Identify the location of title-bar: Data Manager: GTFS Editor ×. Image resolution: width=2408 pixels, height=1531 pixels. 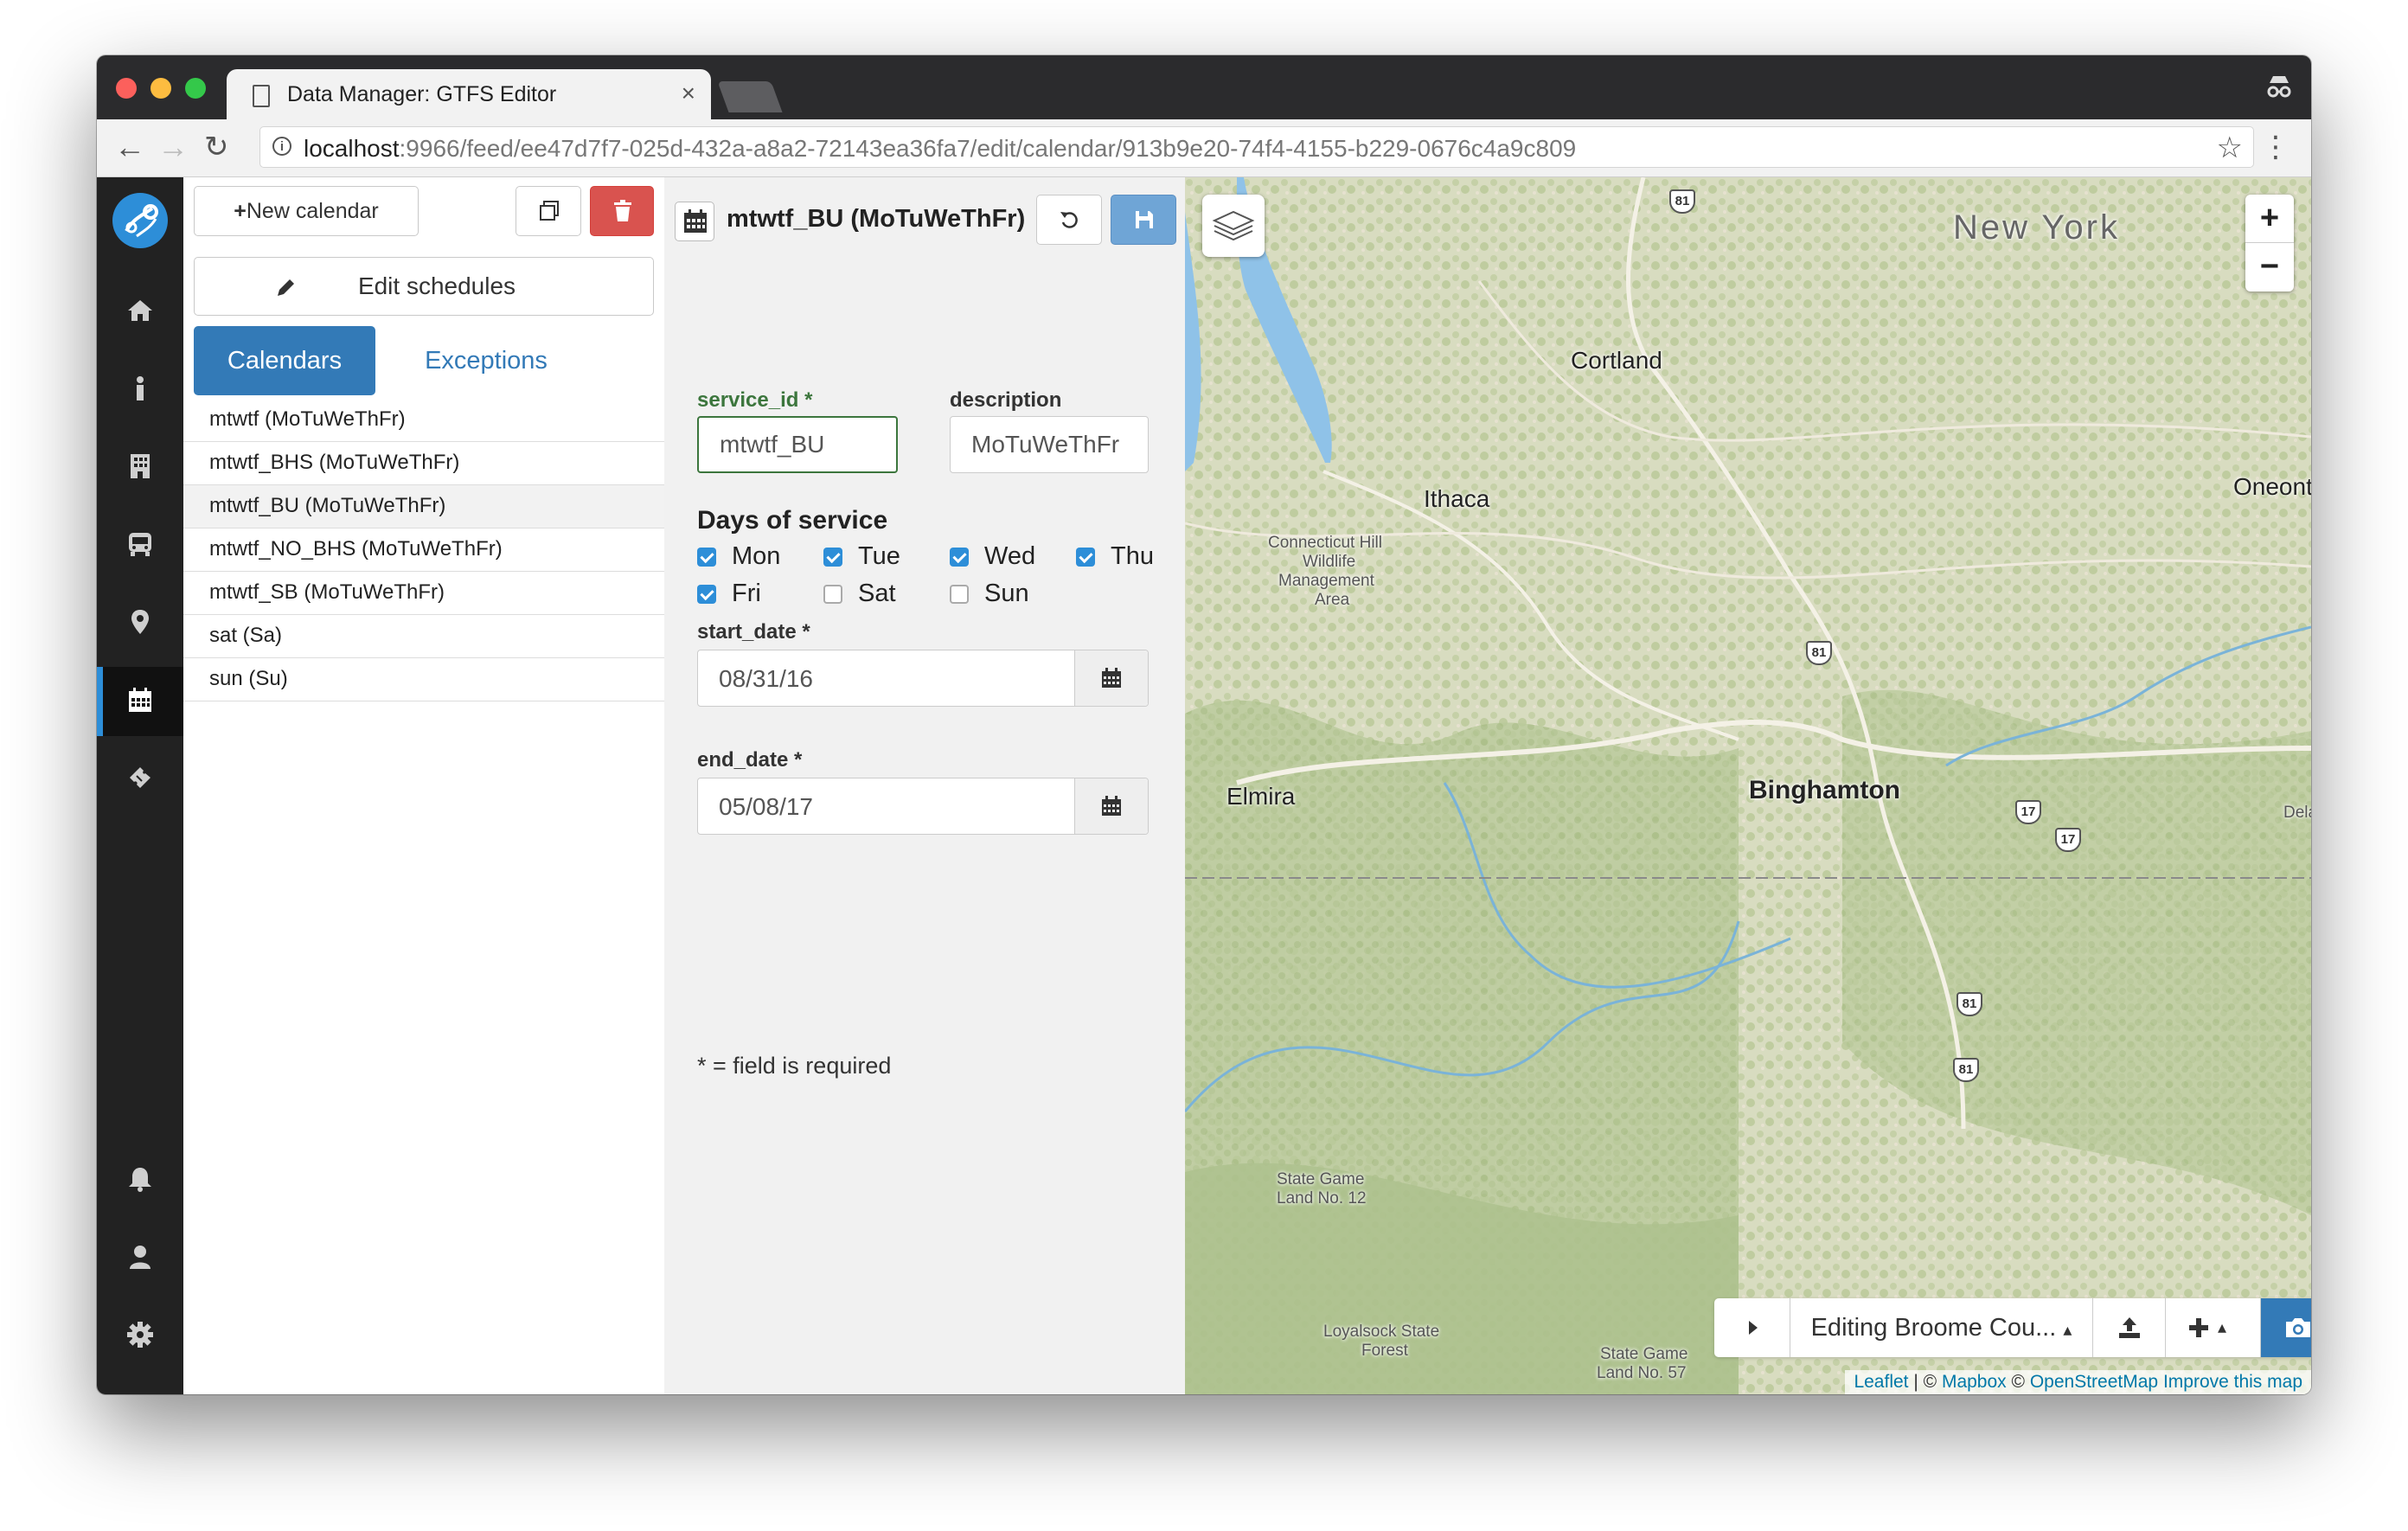
(1204, 88).